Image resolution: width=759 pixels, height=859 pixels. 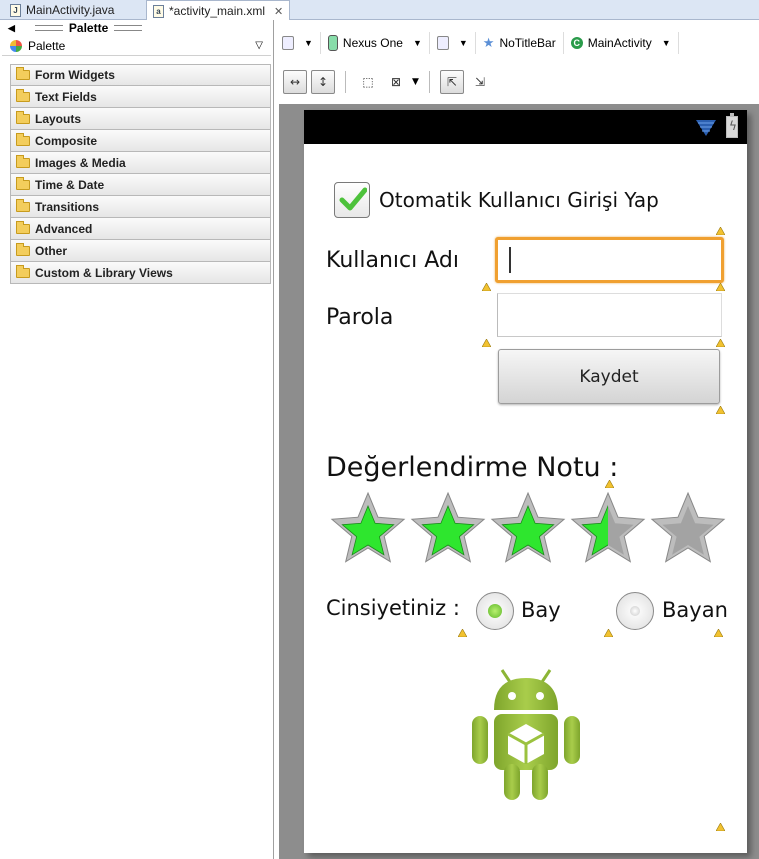 What do you see at coordinates (525, 127) in the screenshot?
I see `status-bar: ϟ` at bounding box center [525, 127].